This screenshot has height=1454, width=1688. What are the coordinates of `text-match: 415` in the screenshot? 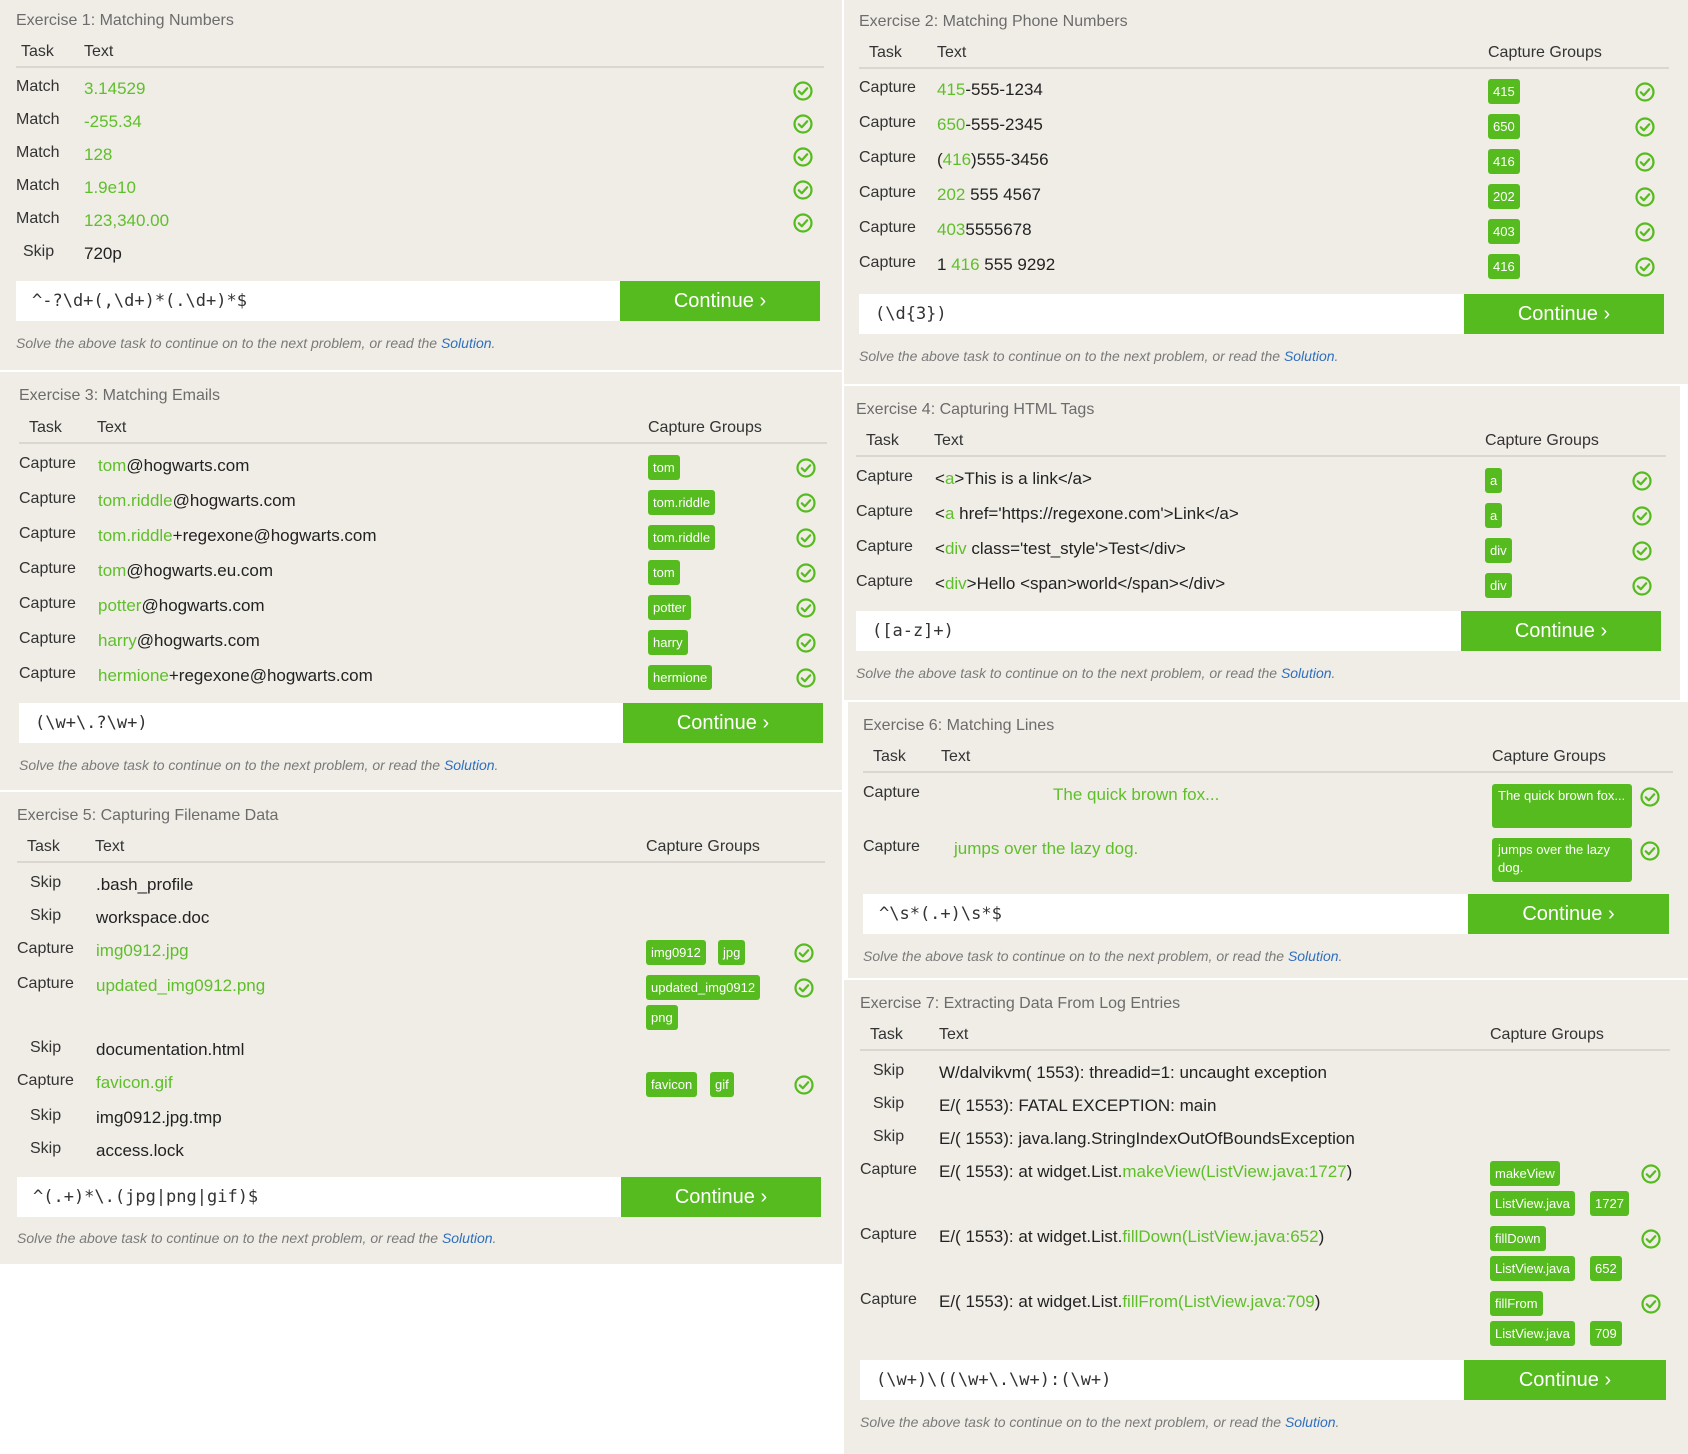 It's located at (951, 89).